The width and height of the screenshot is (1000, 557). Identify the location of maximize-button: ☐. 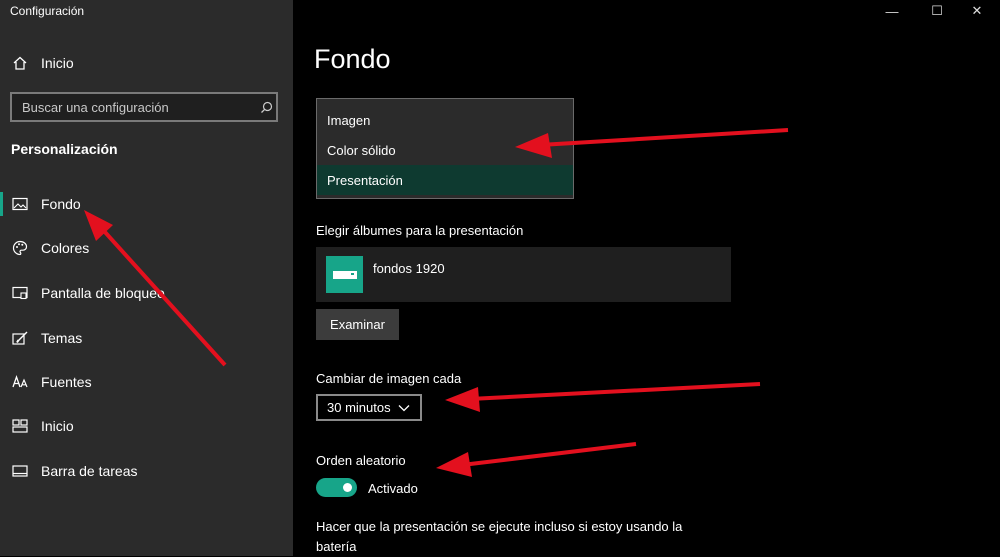
(937, 11).